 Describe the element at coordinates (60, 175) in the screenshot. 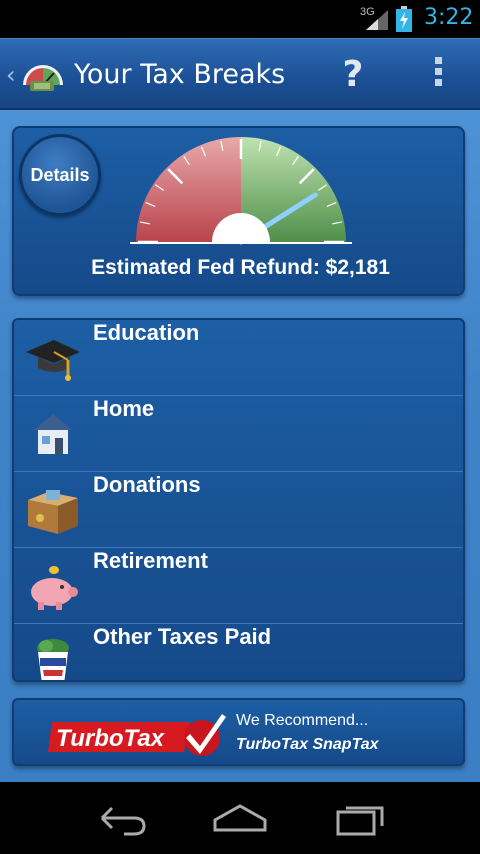

I see `details-button: Details` at that location.